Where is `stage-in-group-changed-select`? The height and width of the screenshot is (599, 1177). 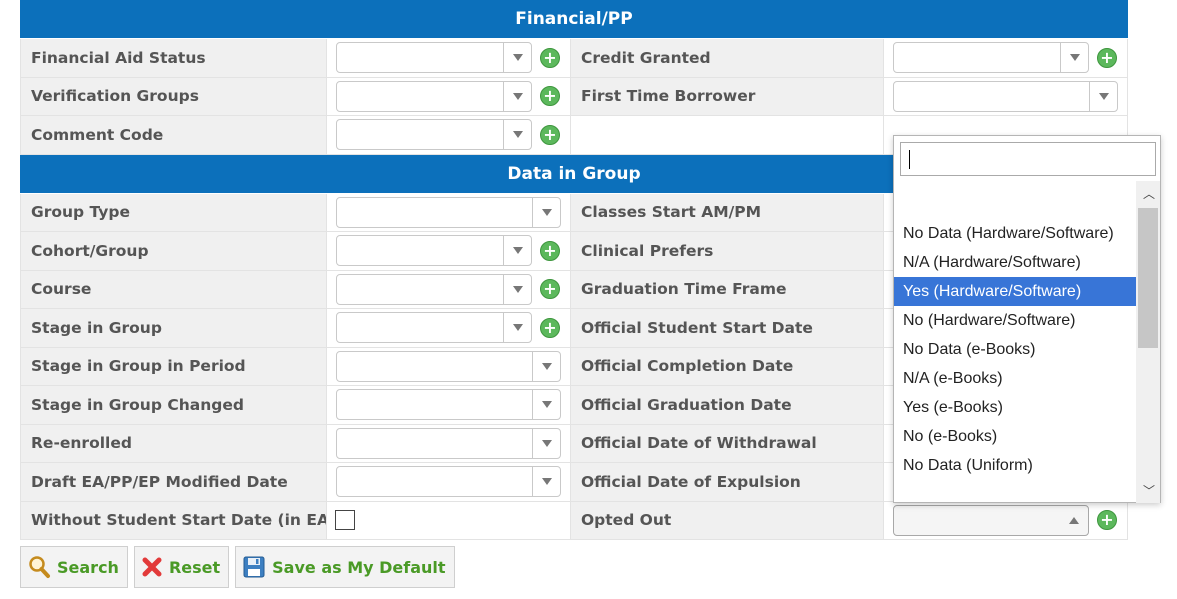 stage-in-group-changed-select is located at coordinates (448, 405).